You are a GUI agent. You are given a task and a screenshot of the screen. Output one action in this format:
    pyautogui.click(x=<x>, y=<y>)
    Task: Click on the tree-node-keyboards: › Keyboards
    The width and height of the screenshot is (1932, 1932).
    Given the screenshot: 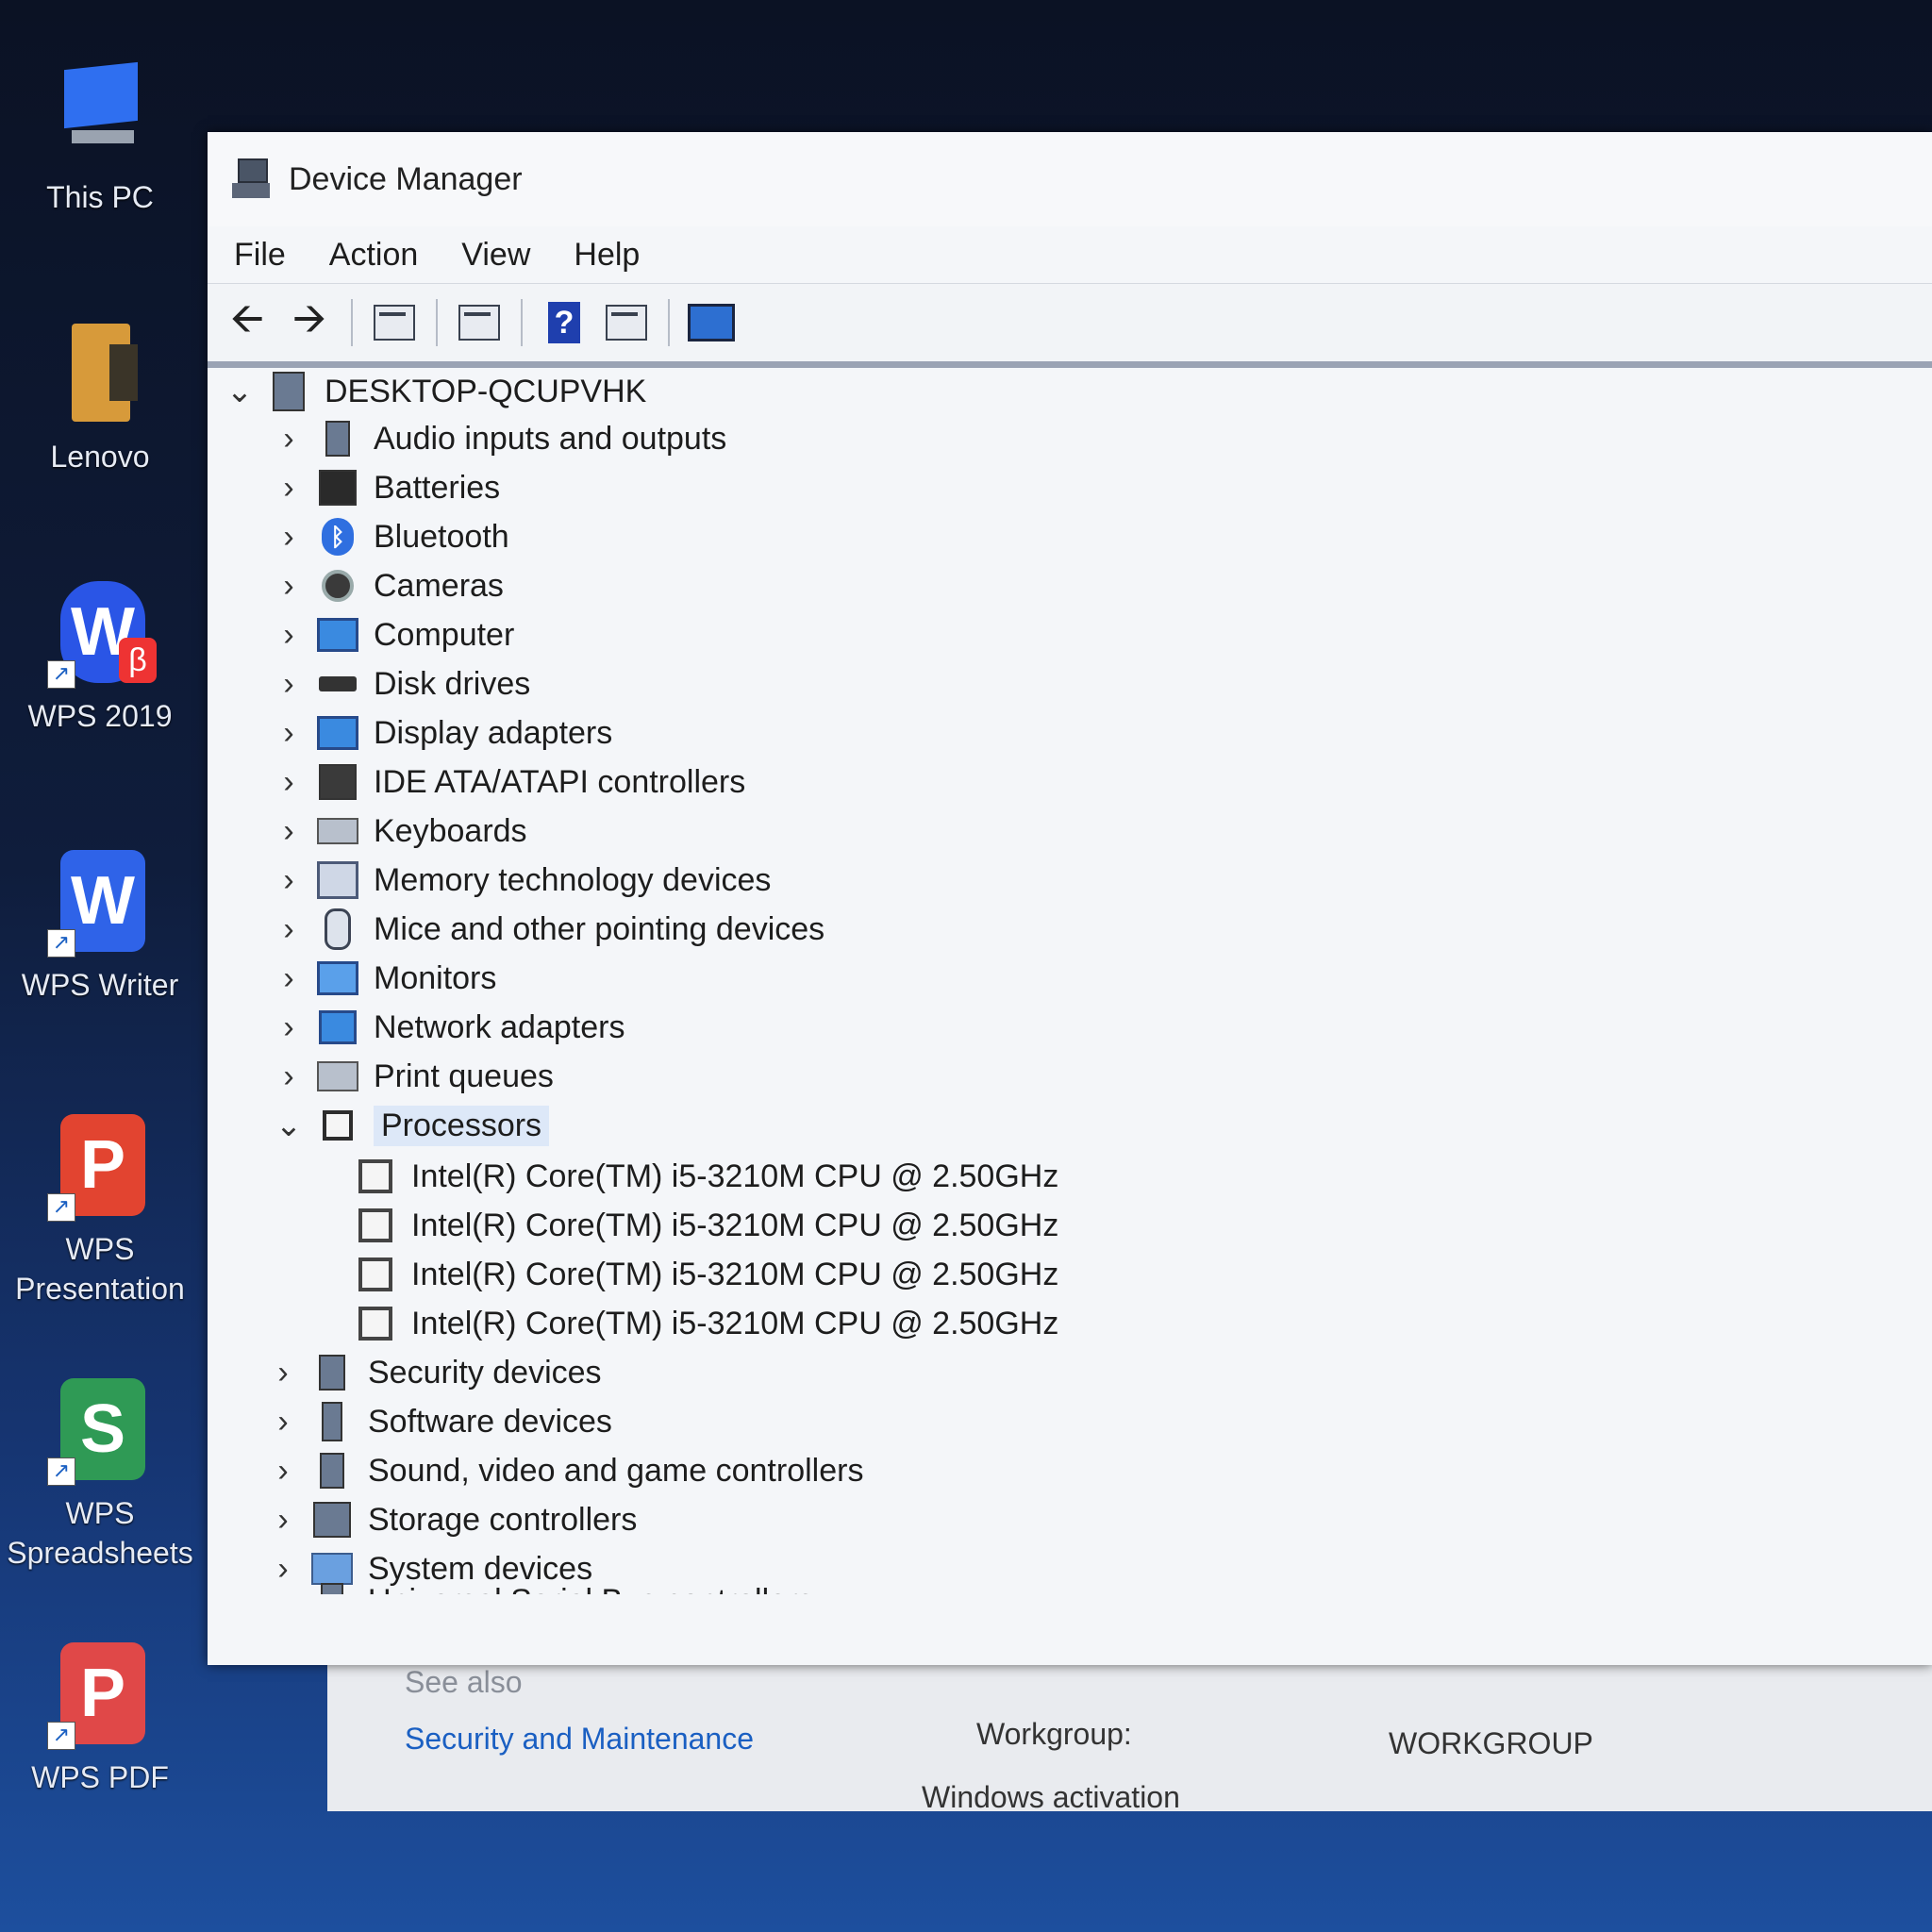 What is the action you would take?
    pyautogui.click(x=398, y=832)
    